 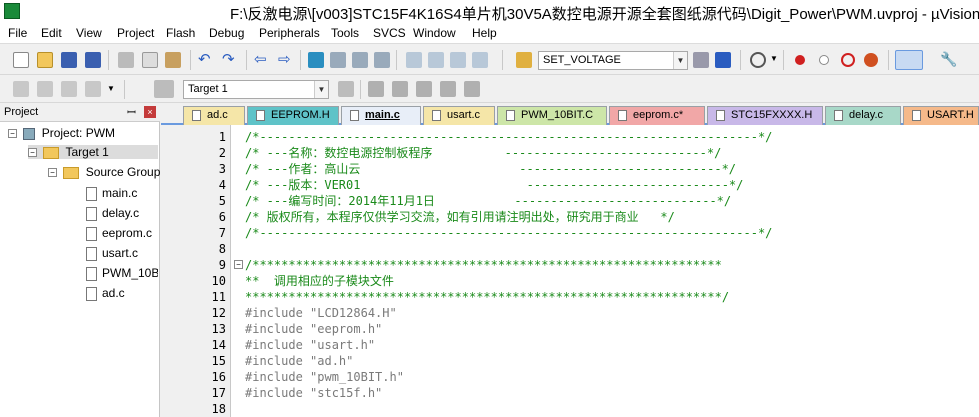 I want to click on rebuild-icon, so click(x=69, y=89).